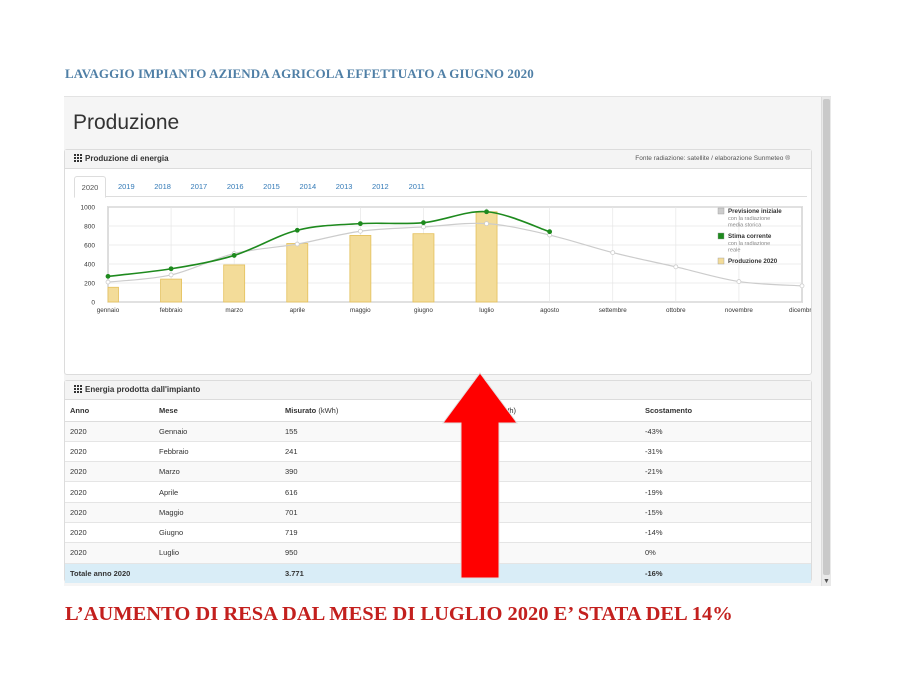  Describe the element at coordinates (235, 186) in the screenshot. I see `tab-year-2016: 2016` at that location.